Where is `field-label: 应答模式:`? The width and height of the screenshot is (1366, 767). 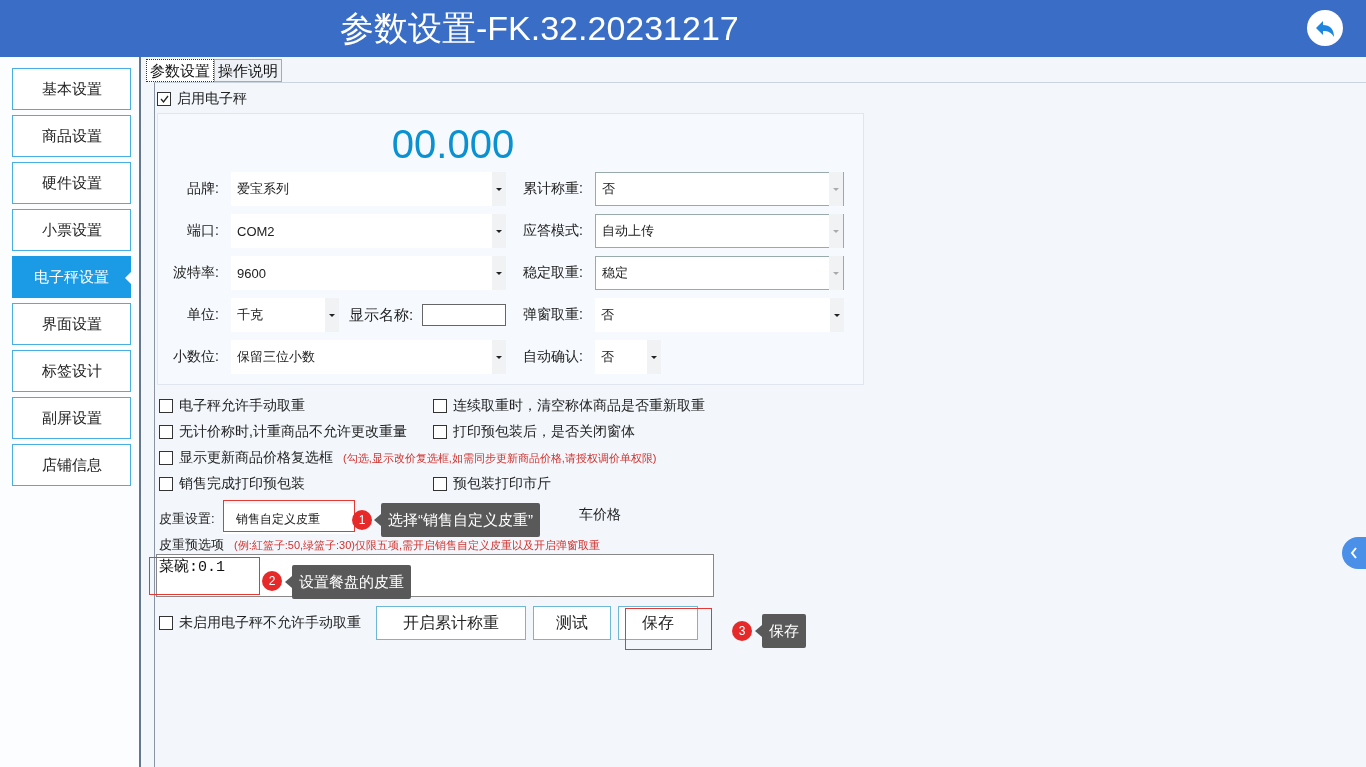
field-label: 应答模式: is located at coordinates (552, 231).